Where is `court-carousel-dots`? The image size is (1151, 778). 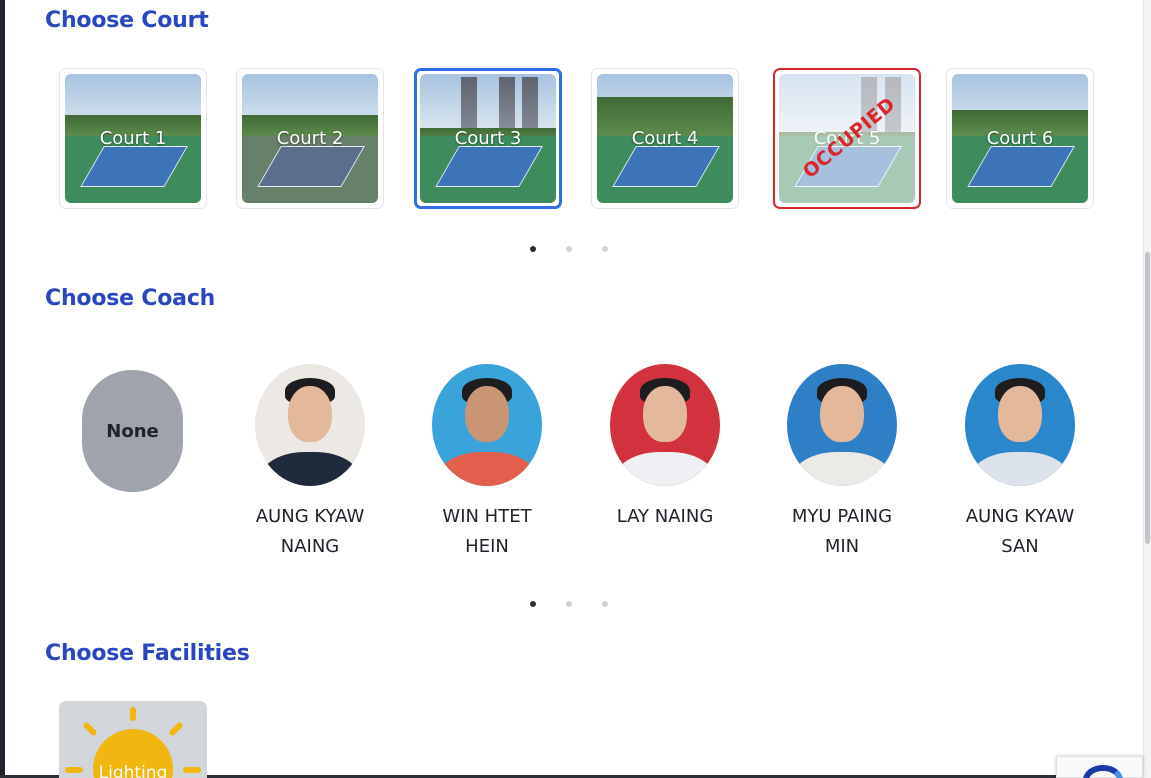
court-carousel-dots is located at coordinates (569, 249).